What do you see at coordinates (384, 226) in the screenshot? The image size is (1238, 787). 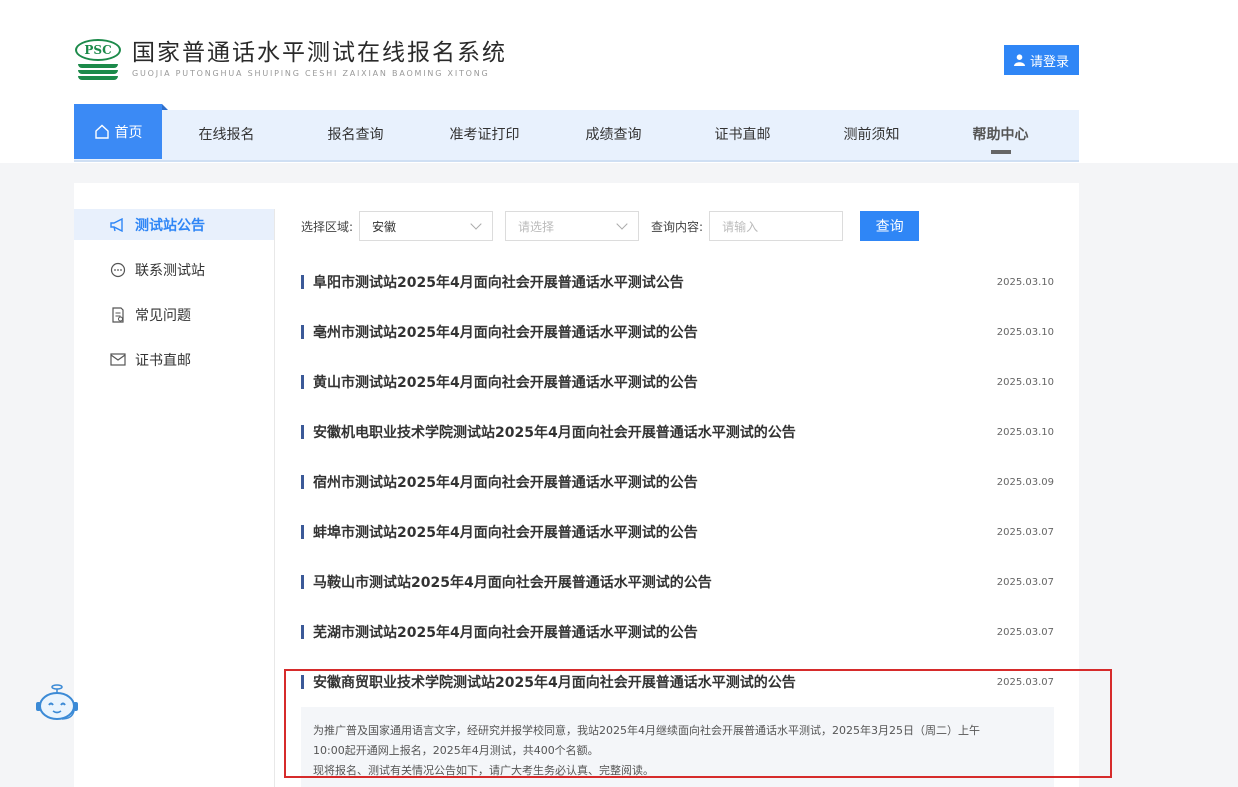 I see `region-value: 安徽` at bounding box center [384, 226].